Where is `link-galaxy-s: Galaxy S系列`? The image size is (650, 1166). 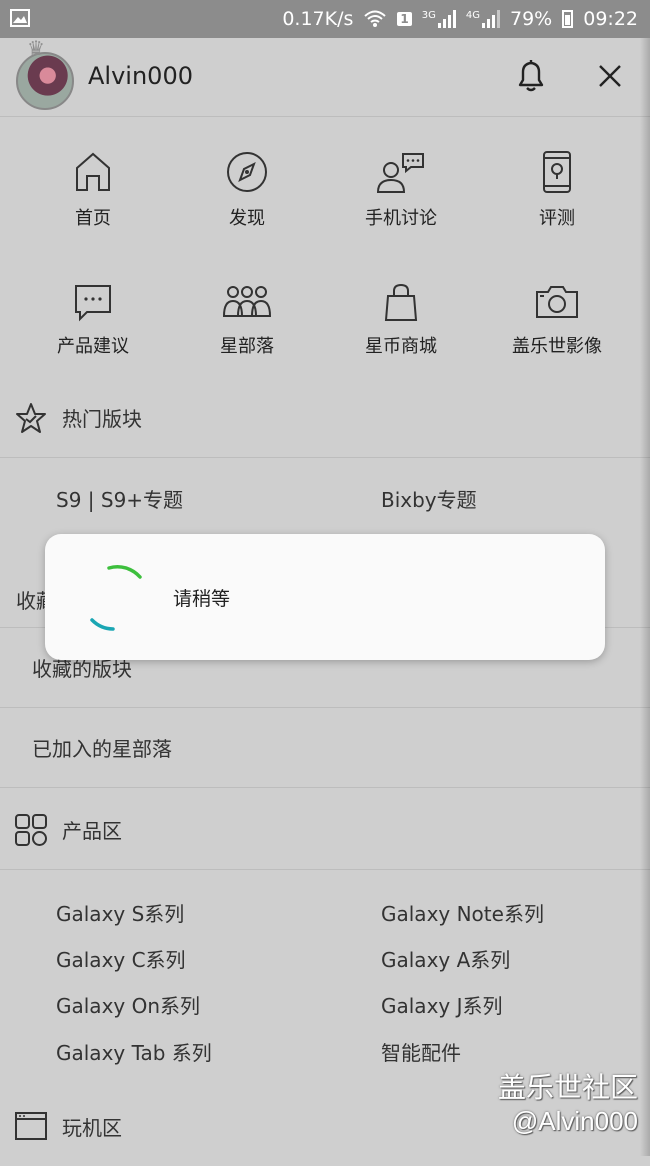 link-galaxy-s: Galaxy S系列 is located at coordinates (120, 912).